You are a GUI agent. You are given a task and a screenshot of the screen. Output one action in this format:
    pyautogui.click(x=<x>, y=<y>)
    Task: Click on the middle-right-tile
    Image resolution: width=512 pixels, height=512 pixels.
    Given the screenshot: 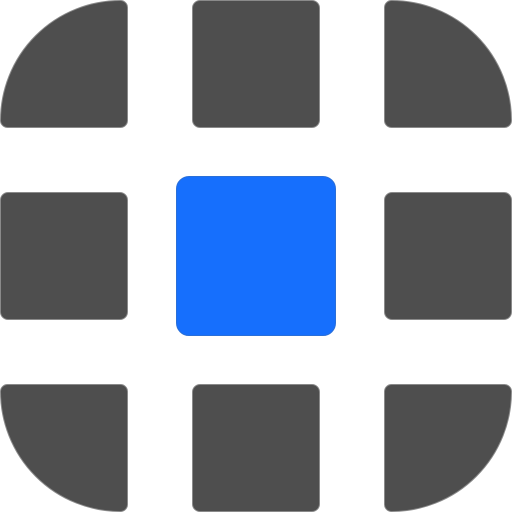 What is the action you would take?
    pyautogui.click(x=448, y=256)
    